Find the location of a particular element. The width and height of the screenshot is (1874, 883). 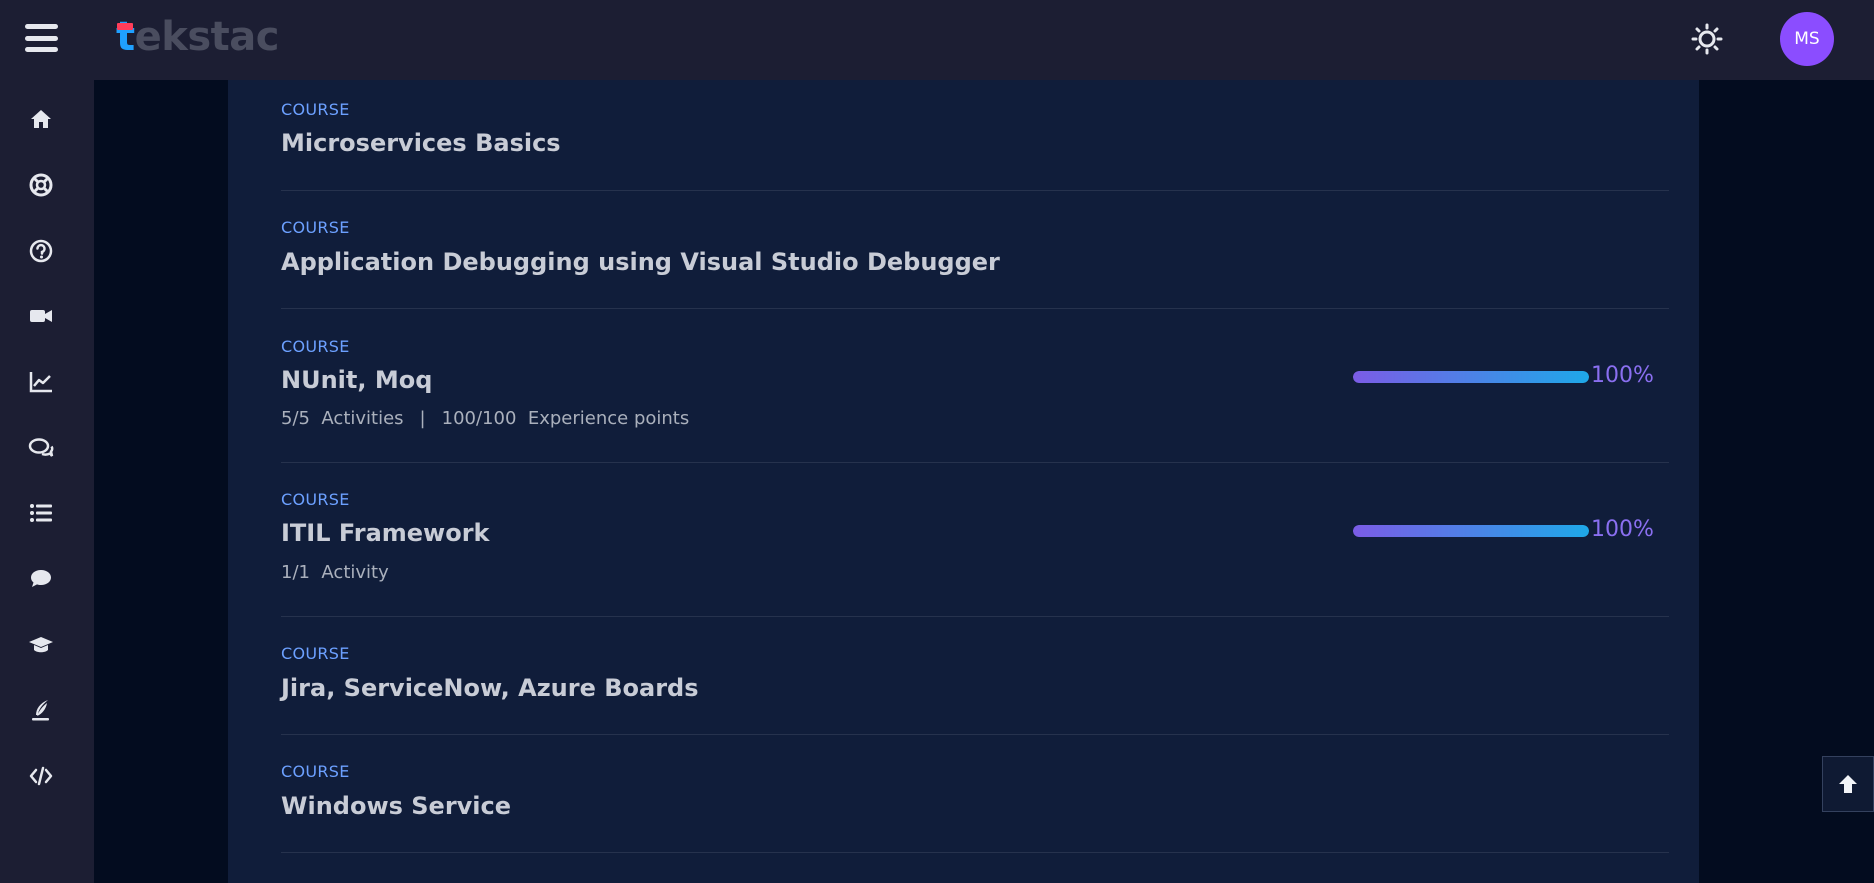

logo-text: ekstac is located at coordinates (207, 37).